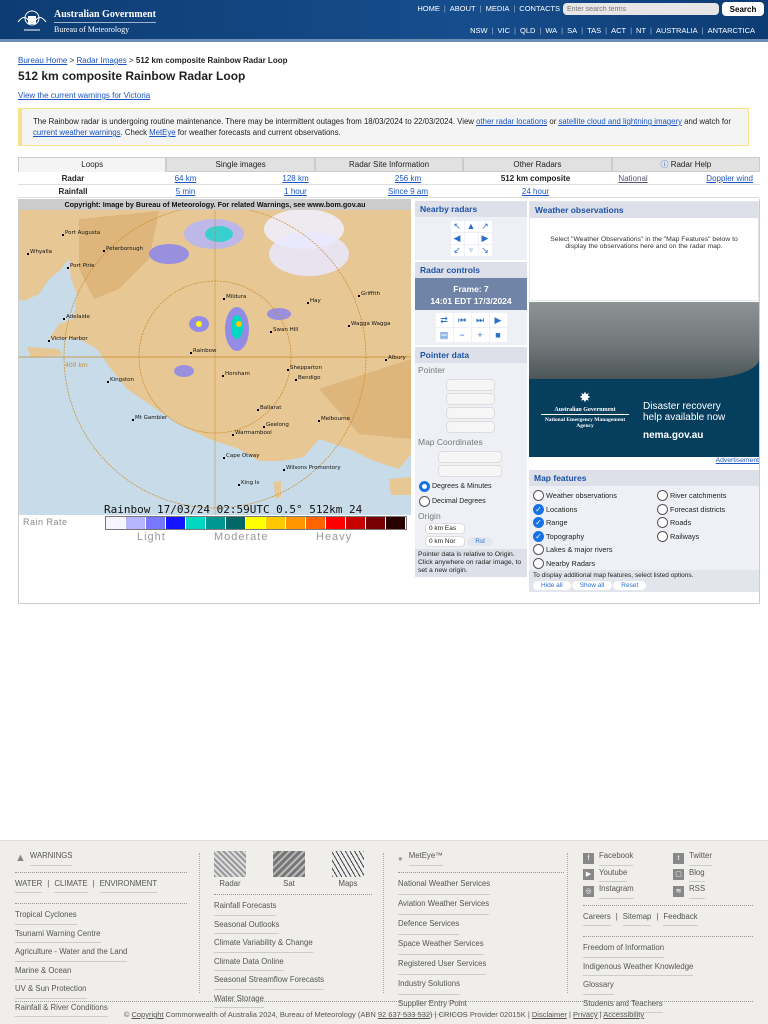 The height and width of the screenshot is (1024, 768). I want to click on search-button: Search, so click(743, 9).